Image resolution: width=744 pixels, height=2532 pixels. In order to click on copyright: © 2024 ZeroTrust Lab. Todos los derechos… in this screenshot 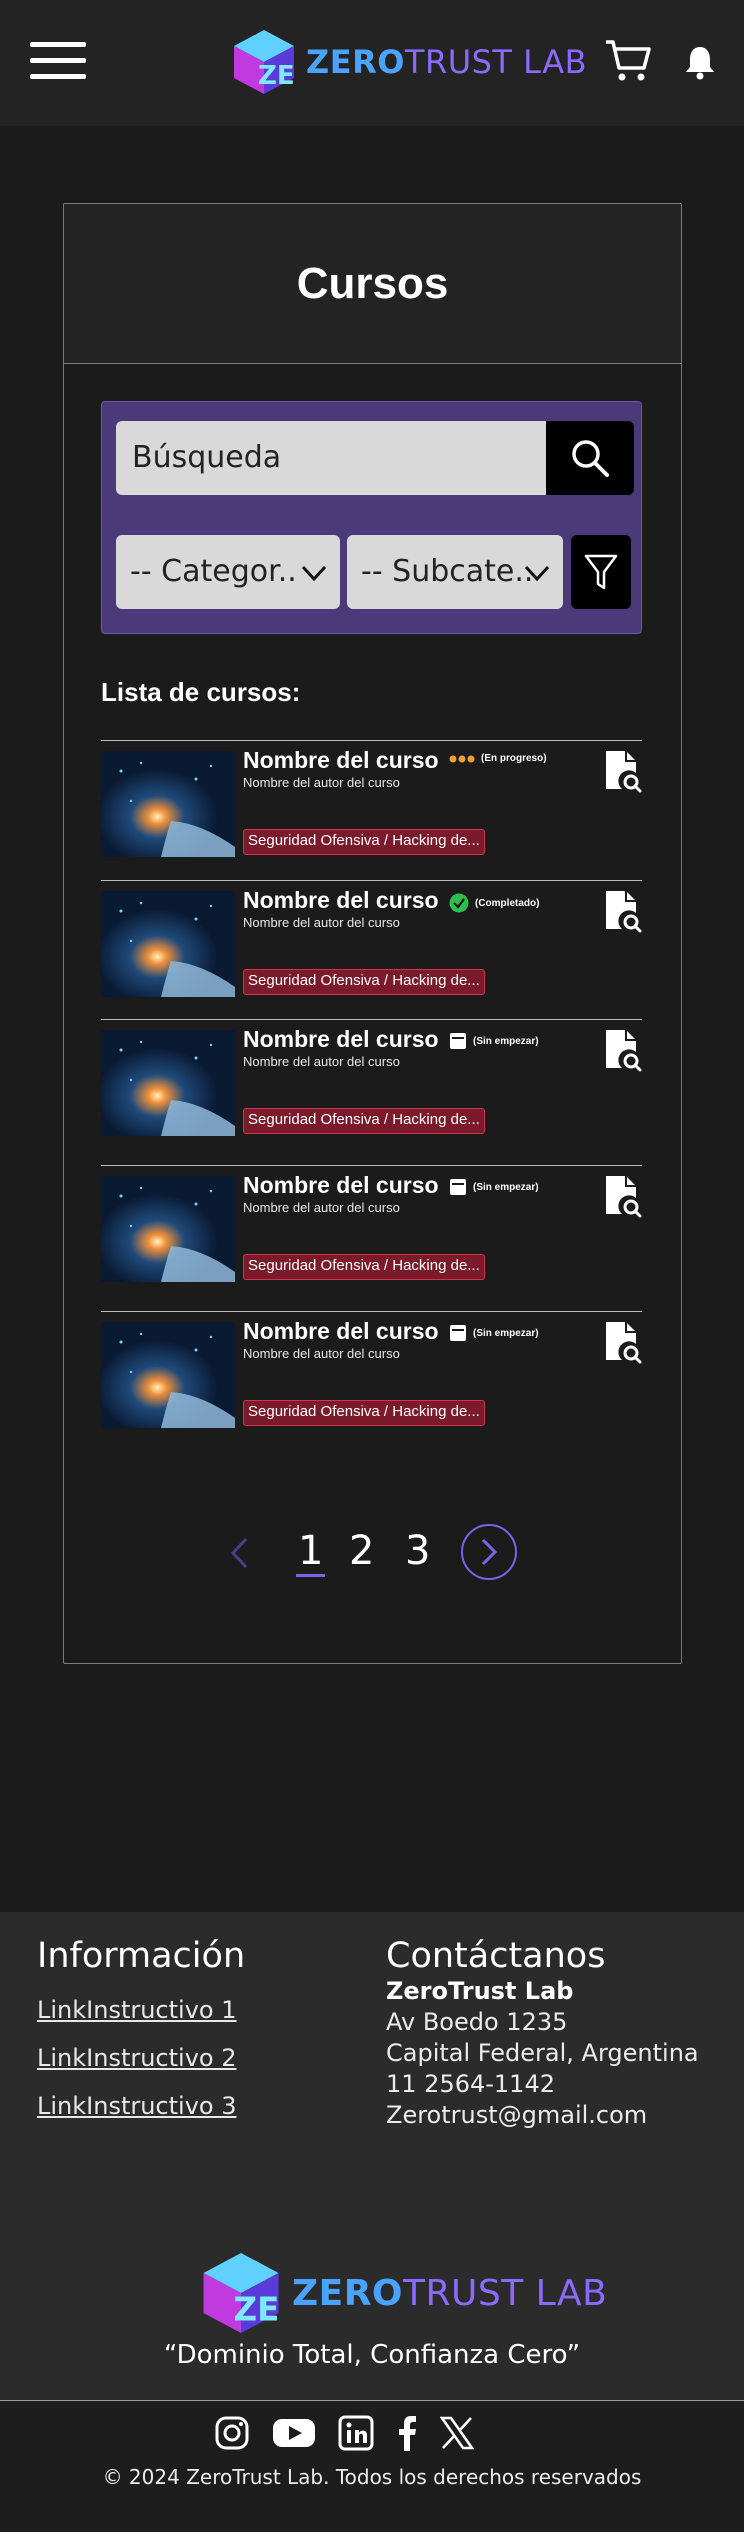, I will do `click(372, 2477)`.